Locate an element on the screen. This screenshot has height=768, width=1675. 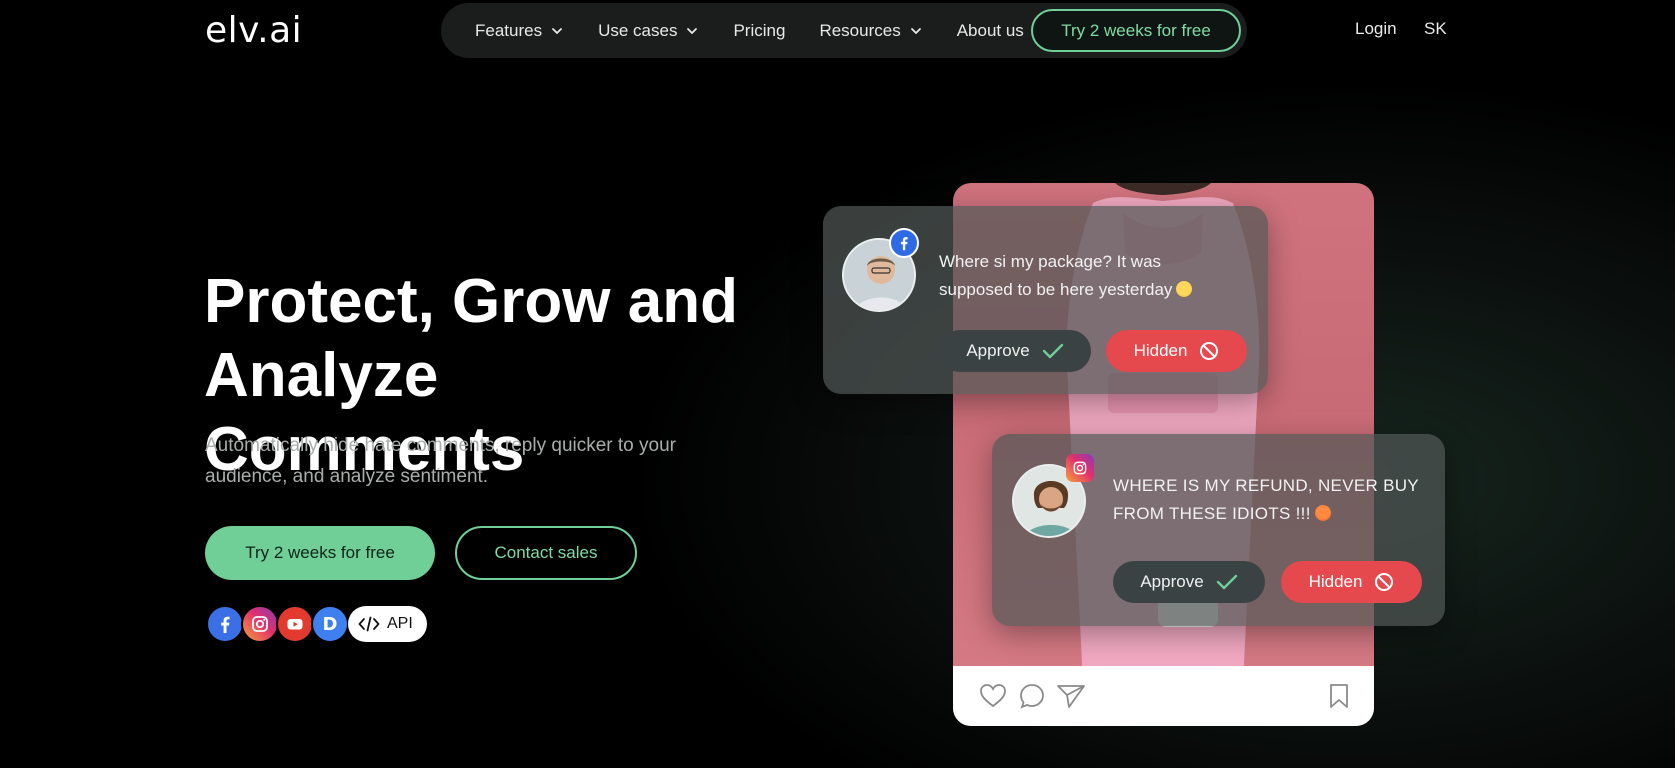
nav-item-resources: Resources is located at coordinates (870, 31).